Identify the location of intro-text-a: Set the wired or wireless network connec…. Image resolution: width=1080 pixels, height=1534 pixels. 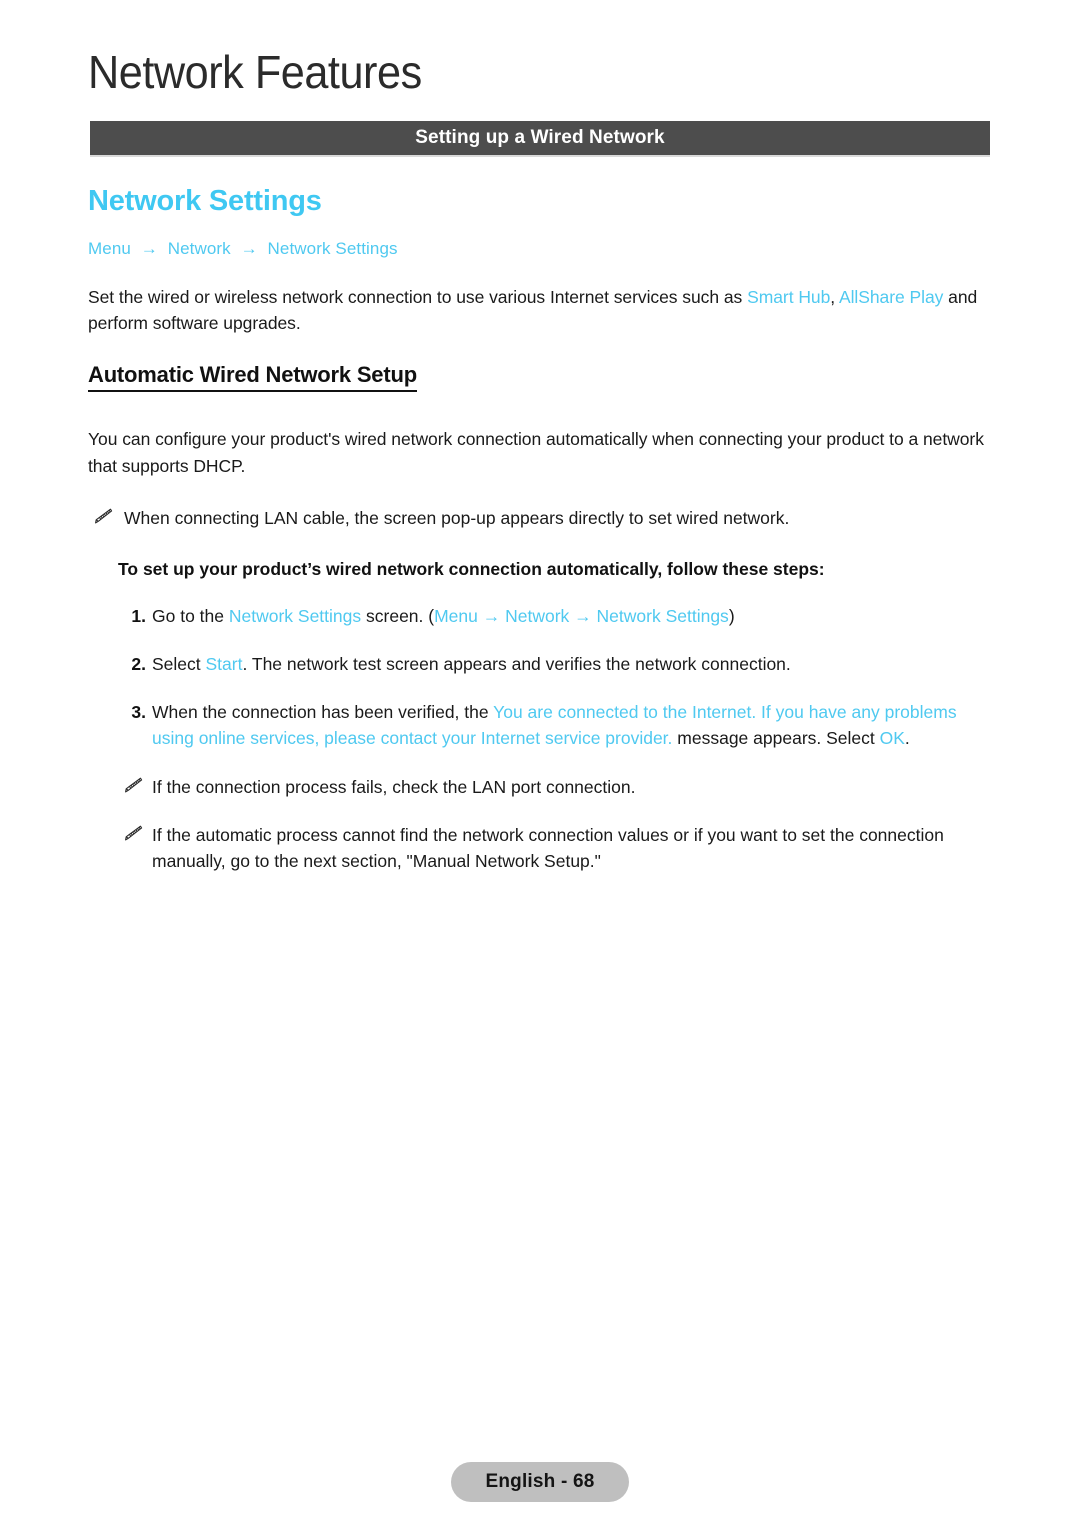
(418, 296).